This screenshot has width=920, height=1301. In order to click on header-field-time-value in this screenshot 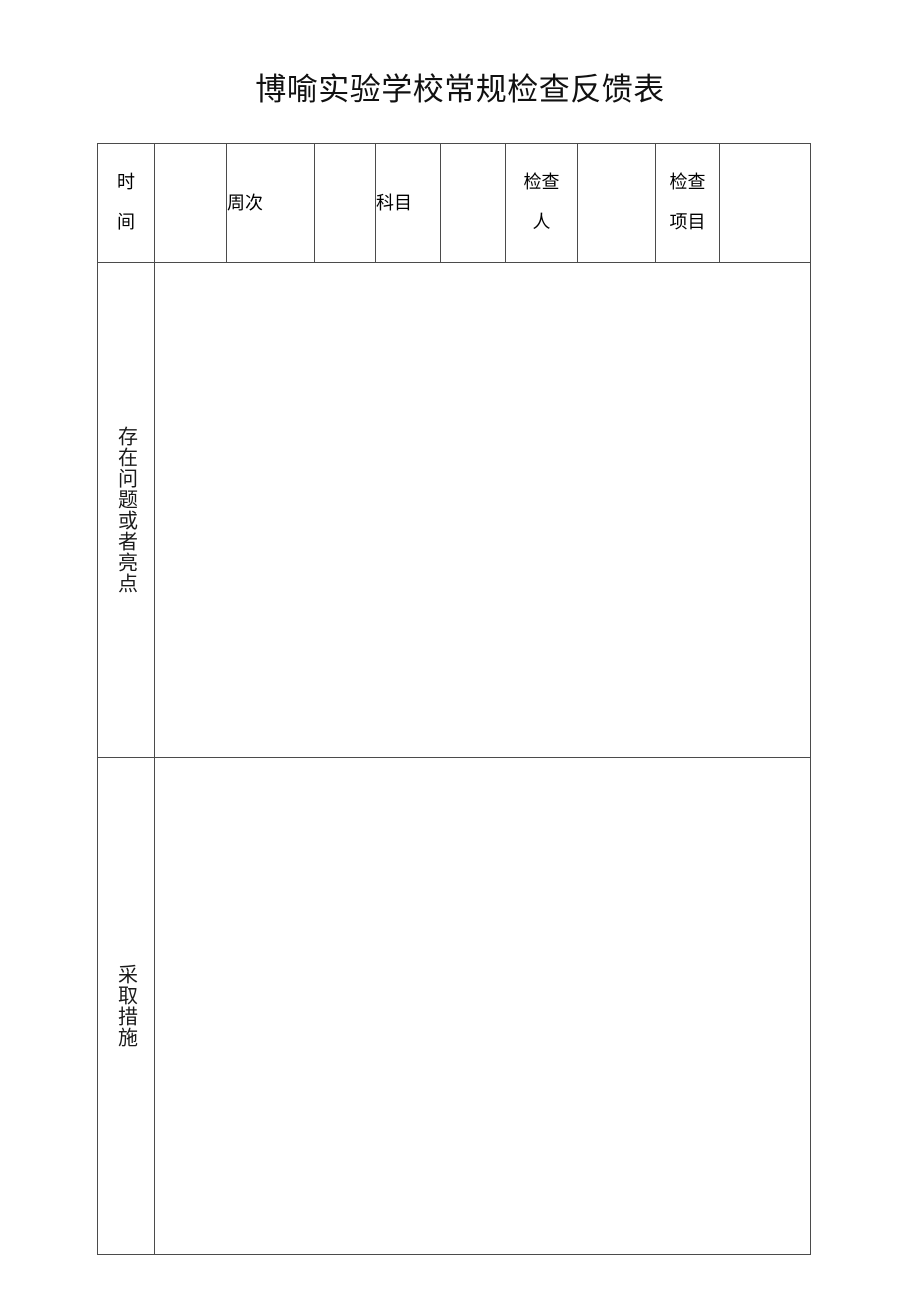, I will do `click(190, 203)`.